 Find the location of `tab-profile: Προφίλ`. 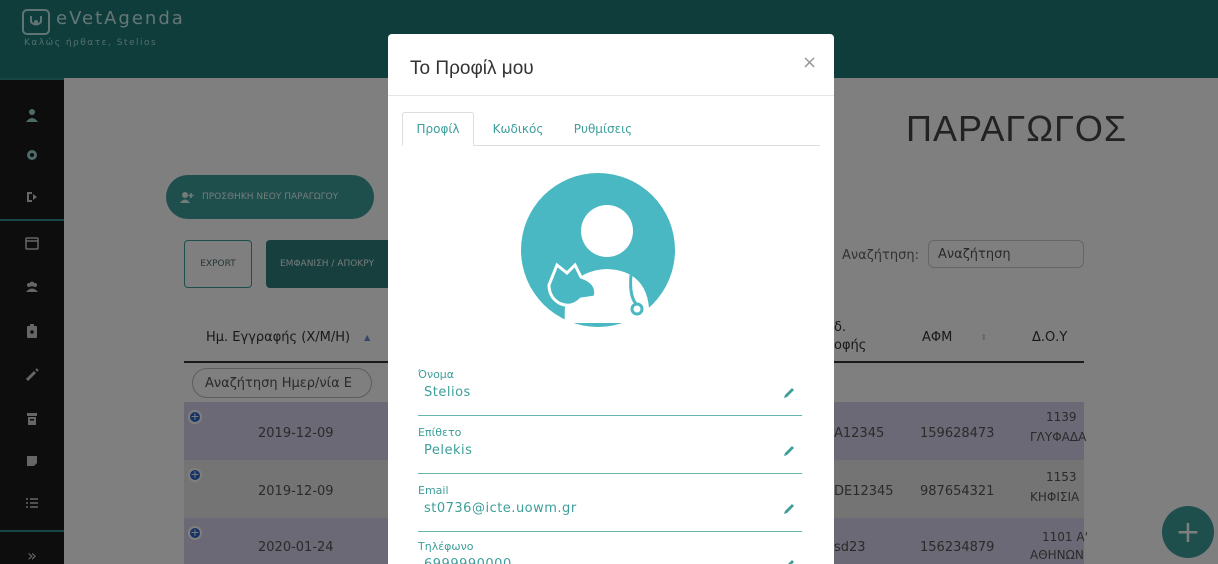

tab-profile: Προφίλ is located at coordinates (438, 129).